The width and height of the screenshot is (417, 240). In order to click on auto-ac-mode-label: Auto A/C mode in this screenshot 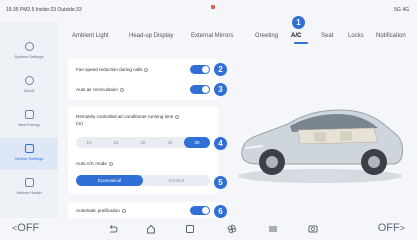, I will do `click(94, 163)`.